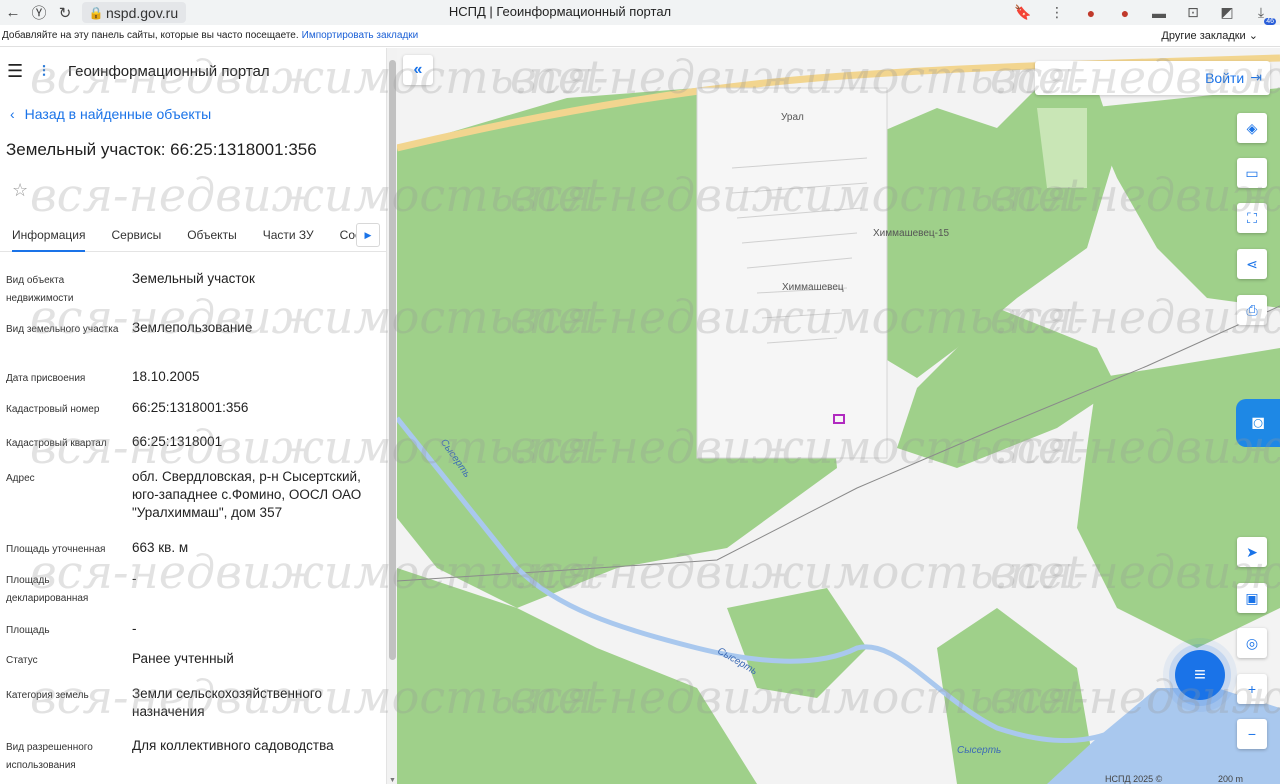  Describe the element at coordinates (161, 149) in the screenshot. I see `object-title: Земельный участок: 66:25:1318001:356` at that location.